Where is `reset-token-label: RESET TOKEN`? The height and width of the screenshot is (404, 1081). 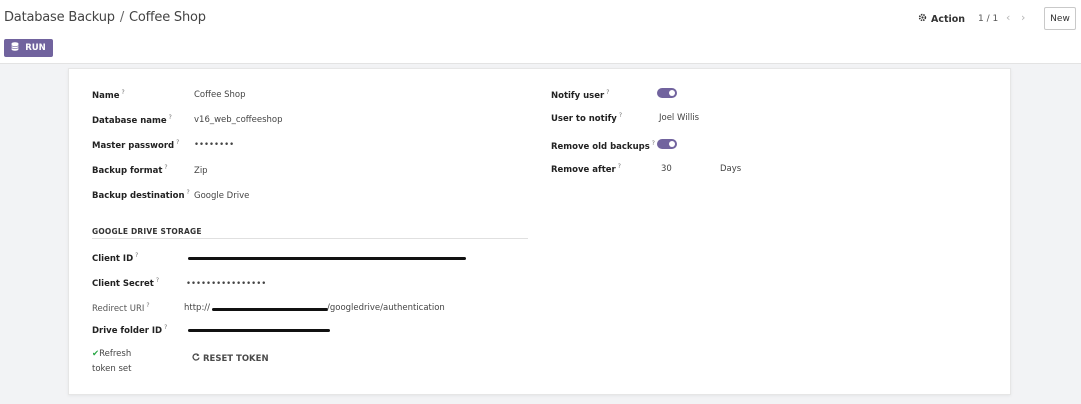 reset-token-label: RESET TOKEN is located at coordinates (236, 358).